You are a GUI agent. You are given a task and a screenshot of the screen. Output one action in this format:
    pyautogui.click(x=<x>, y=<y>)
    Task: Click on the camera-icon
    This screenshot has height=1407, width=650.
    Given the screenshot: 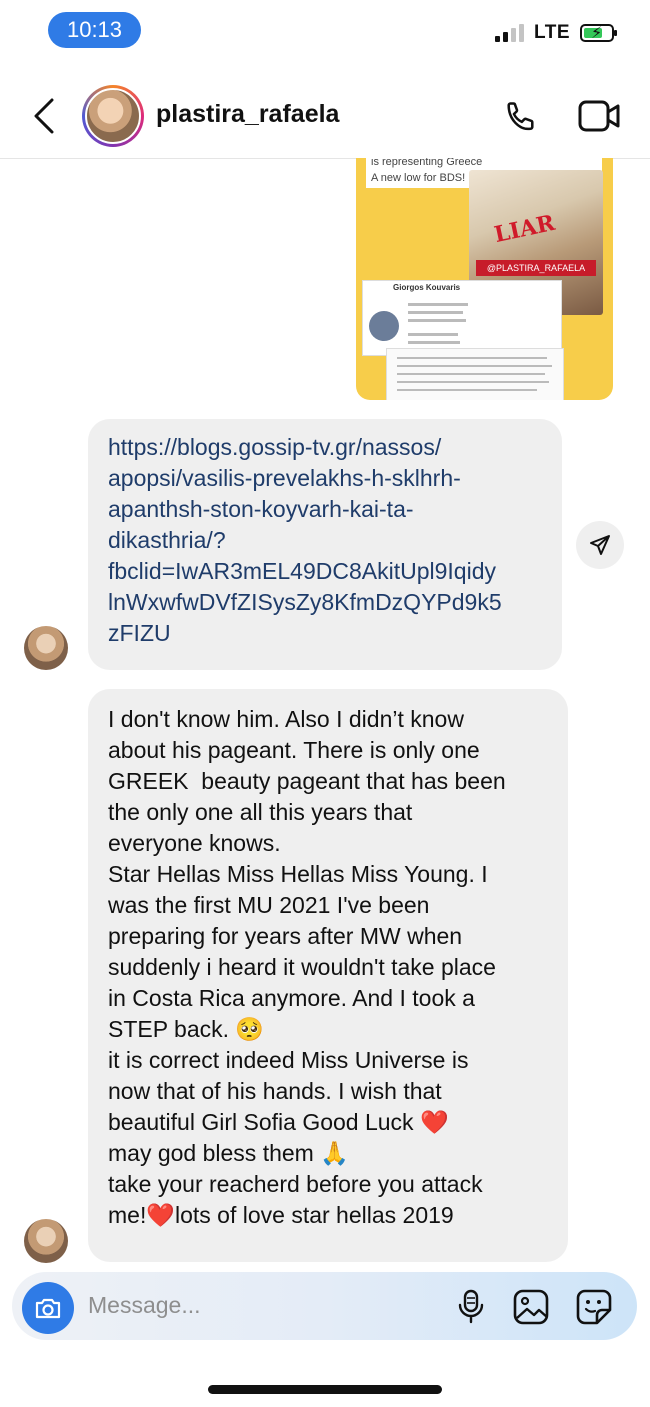 What is the action you would take?
    pyautogui.click(x=48, y=1308)
    